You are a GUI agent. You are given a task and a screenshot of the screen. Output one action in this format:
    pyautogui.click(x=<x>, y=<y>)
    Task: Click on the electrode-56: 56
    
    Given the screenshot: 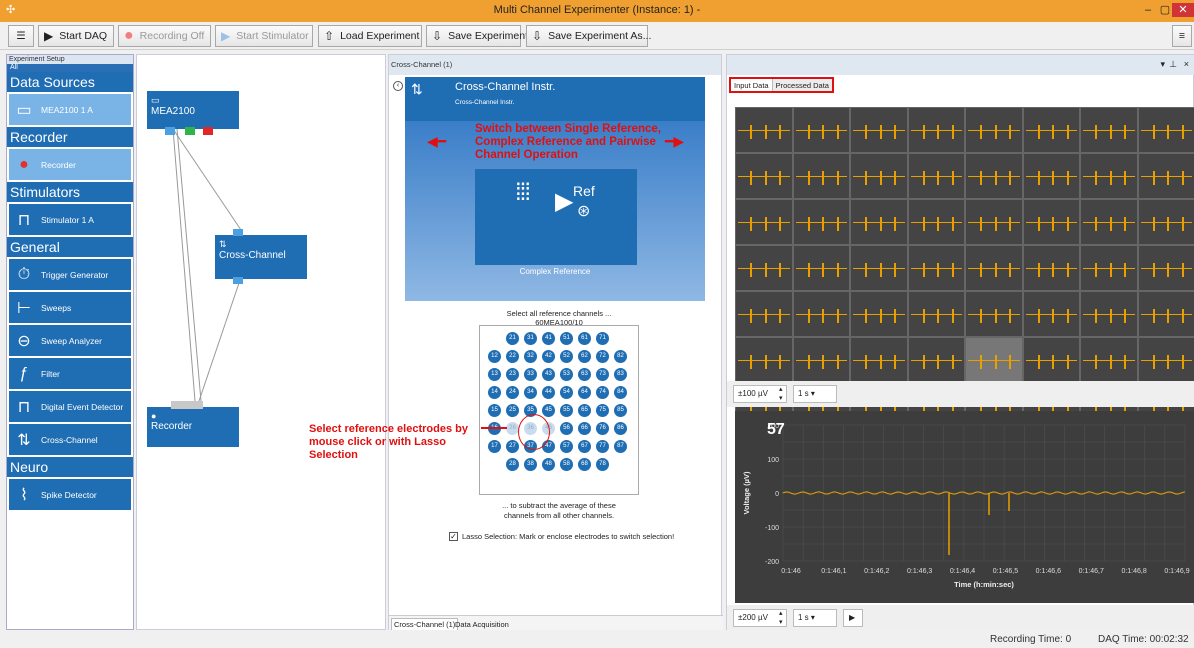 What is the action you would take?
    pyautogui.click(x=566, y=428)
    